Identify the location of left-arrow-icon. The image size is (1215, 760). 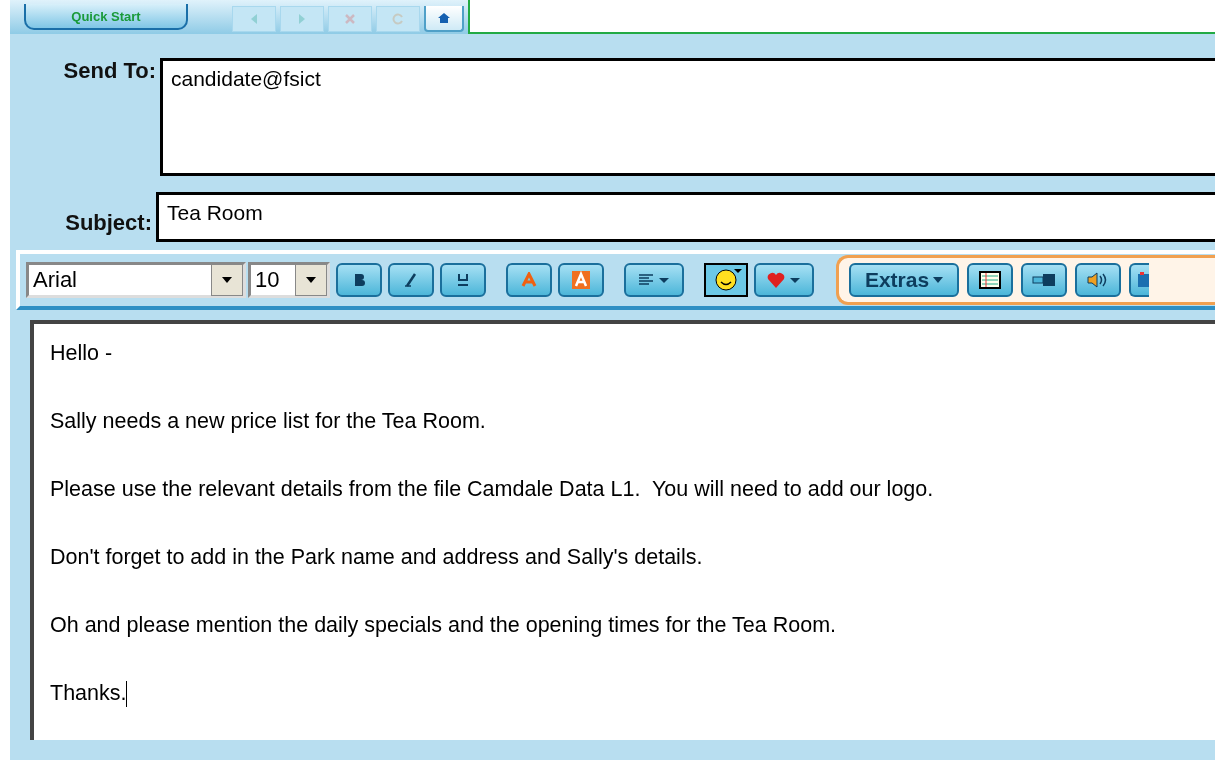
(254, 19).